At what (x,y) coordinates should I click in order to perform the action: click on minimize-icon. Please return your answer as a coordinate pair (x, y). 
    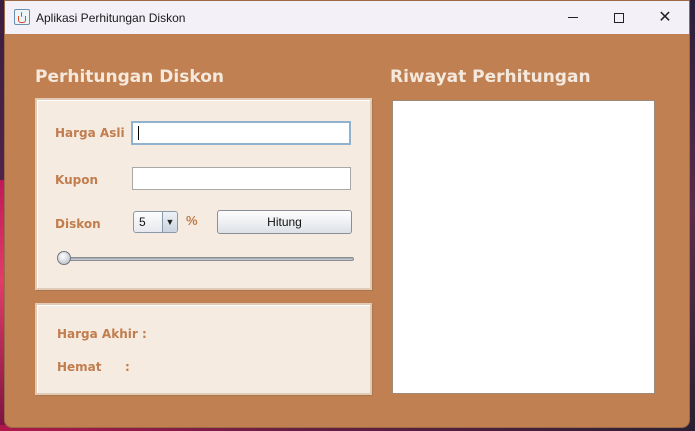
    Looking at the image, I should click on (573, 17).